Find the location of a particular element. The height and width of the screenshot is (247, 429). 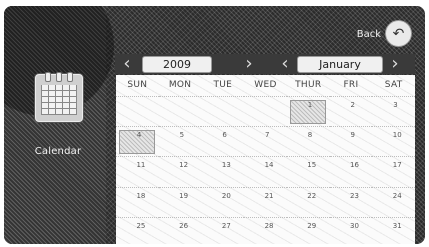

day-number: 24 is located at coordinates (397, 195).